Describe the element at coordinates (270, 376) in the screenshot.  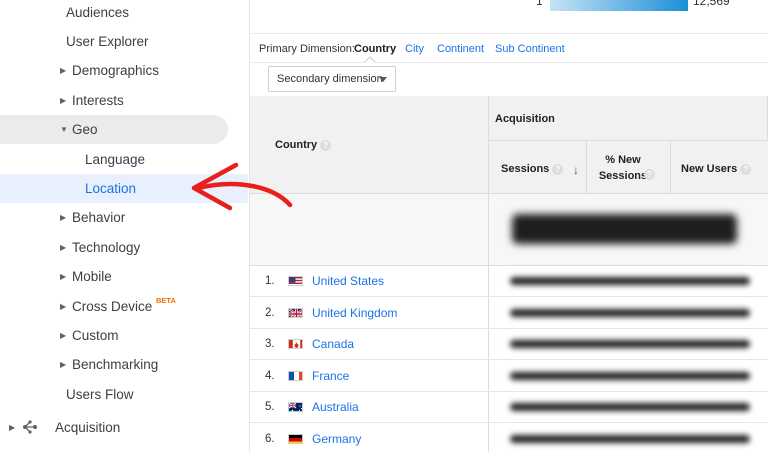
I see `row-index: 4.` at that location.